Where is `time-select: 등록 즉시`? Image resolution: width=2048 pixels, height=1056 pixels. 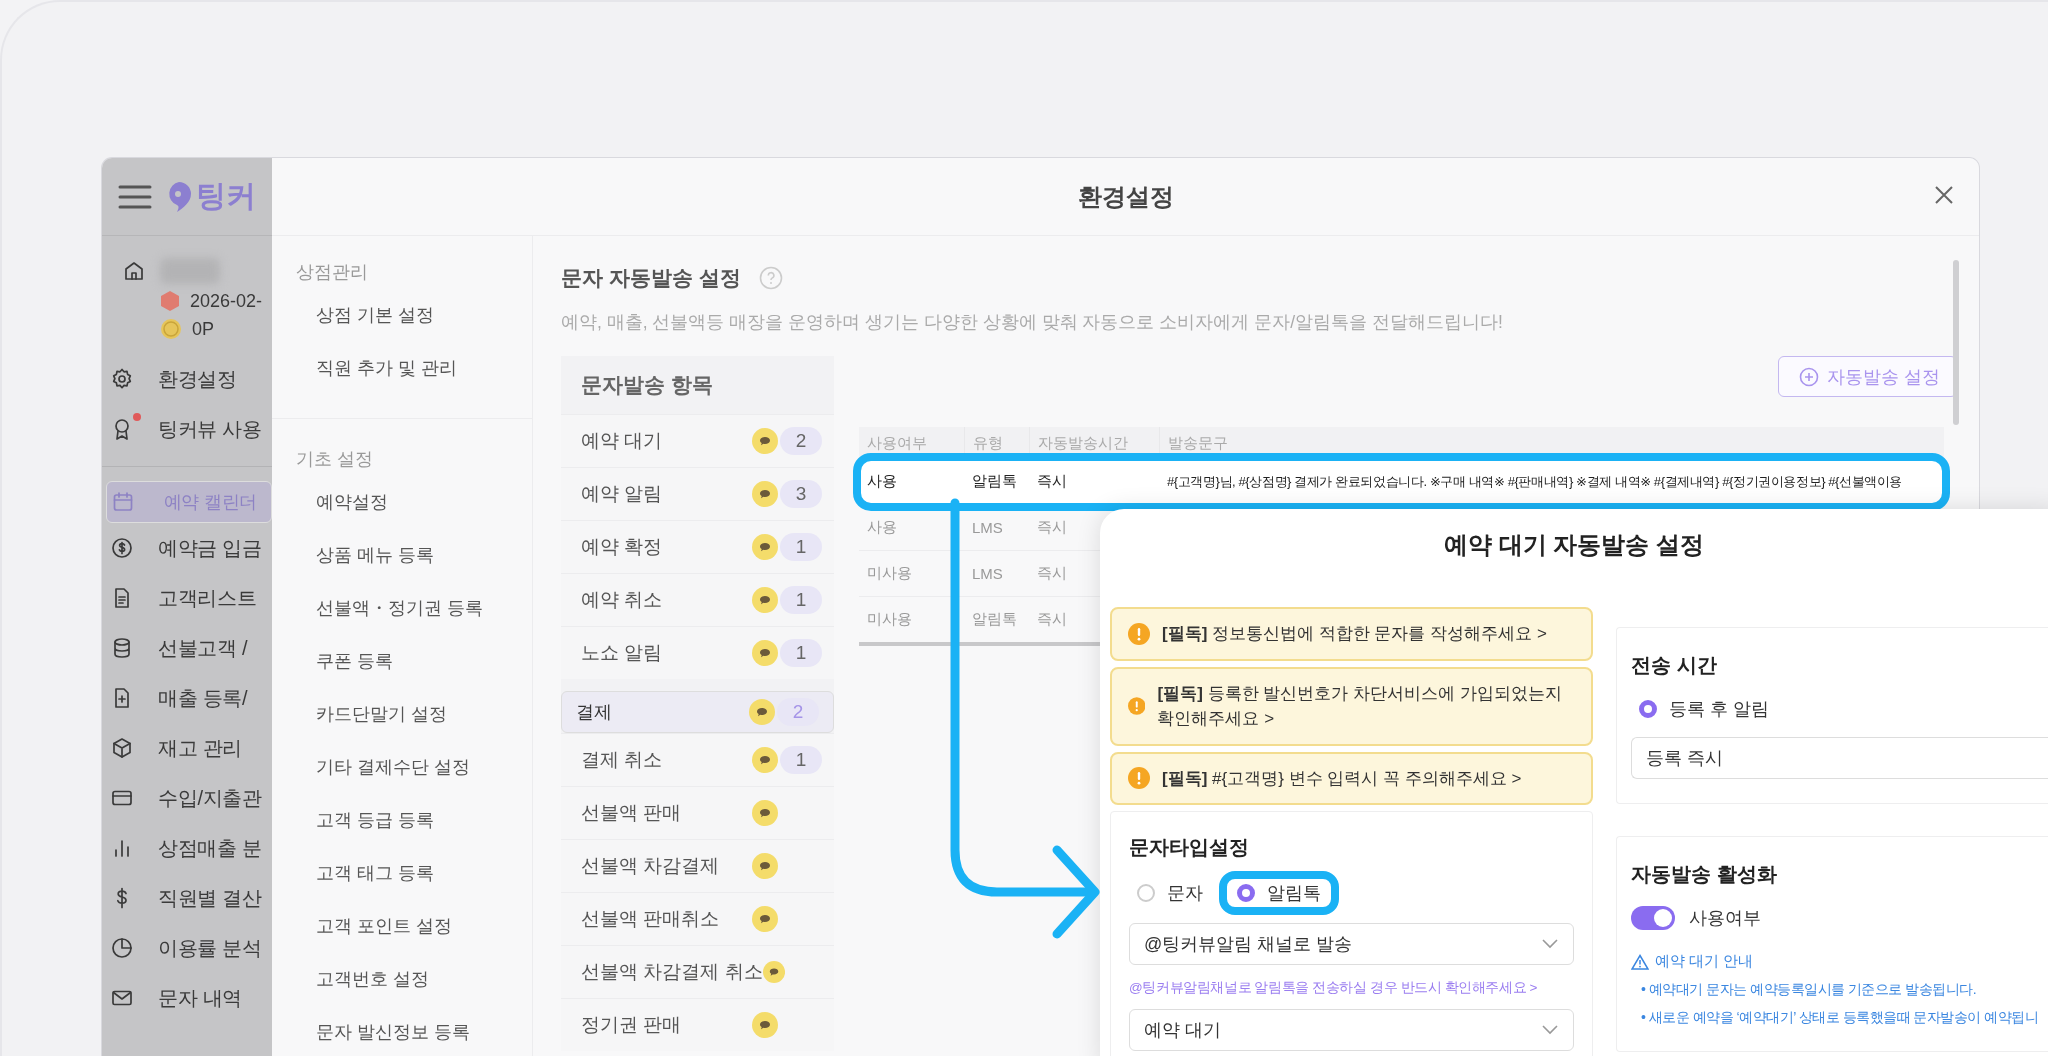
time-select: 등록 즉시 is located at coordinates (1839, 758).